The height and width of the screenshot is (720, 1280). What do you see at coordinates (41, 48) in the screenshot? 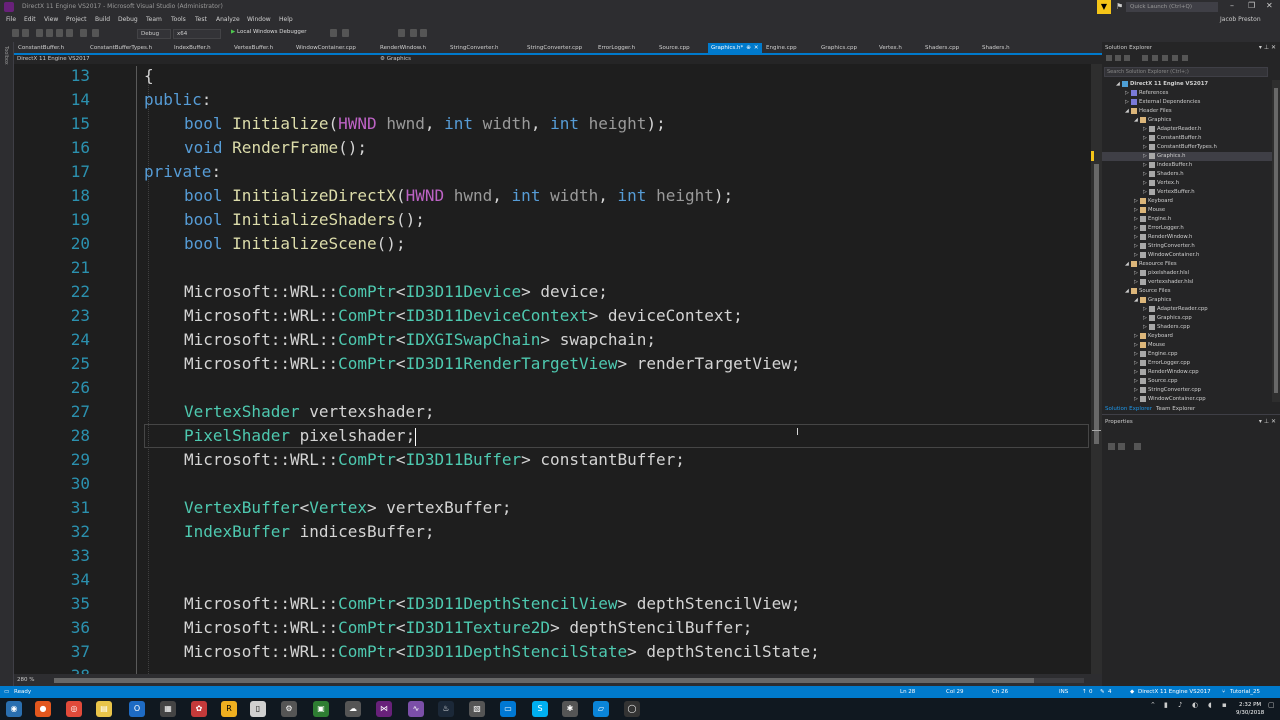
I see `tab-constantbuffer-h: ConstantBuffer.h` at bounding box center [41, 48].